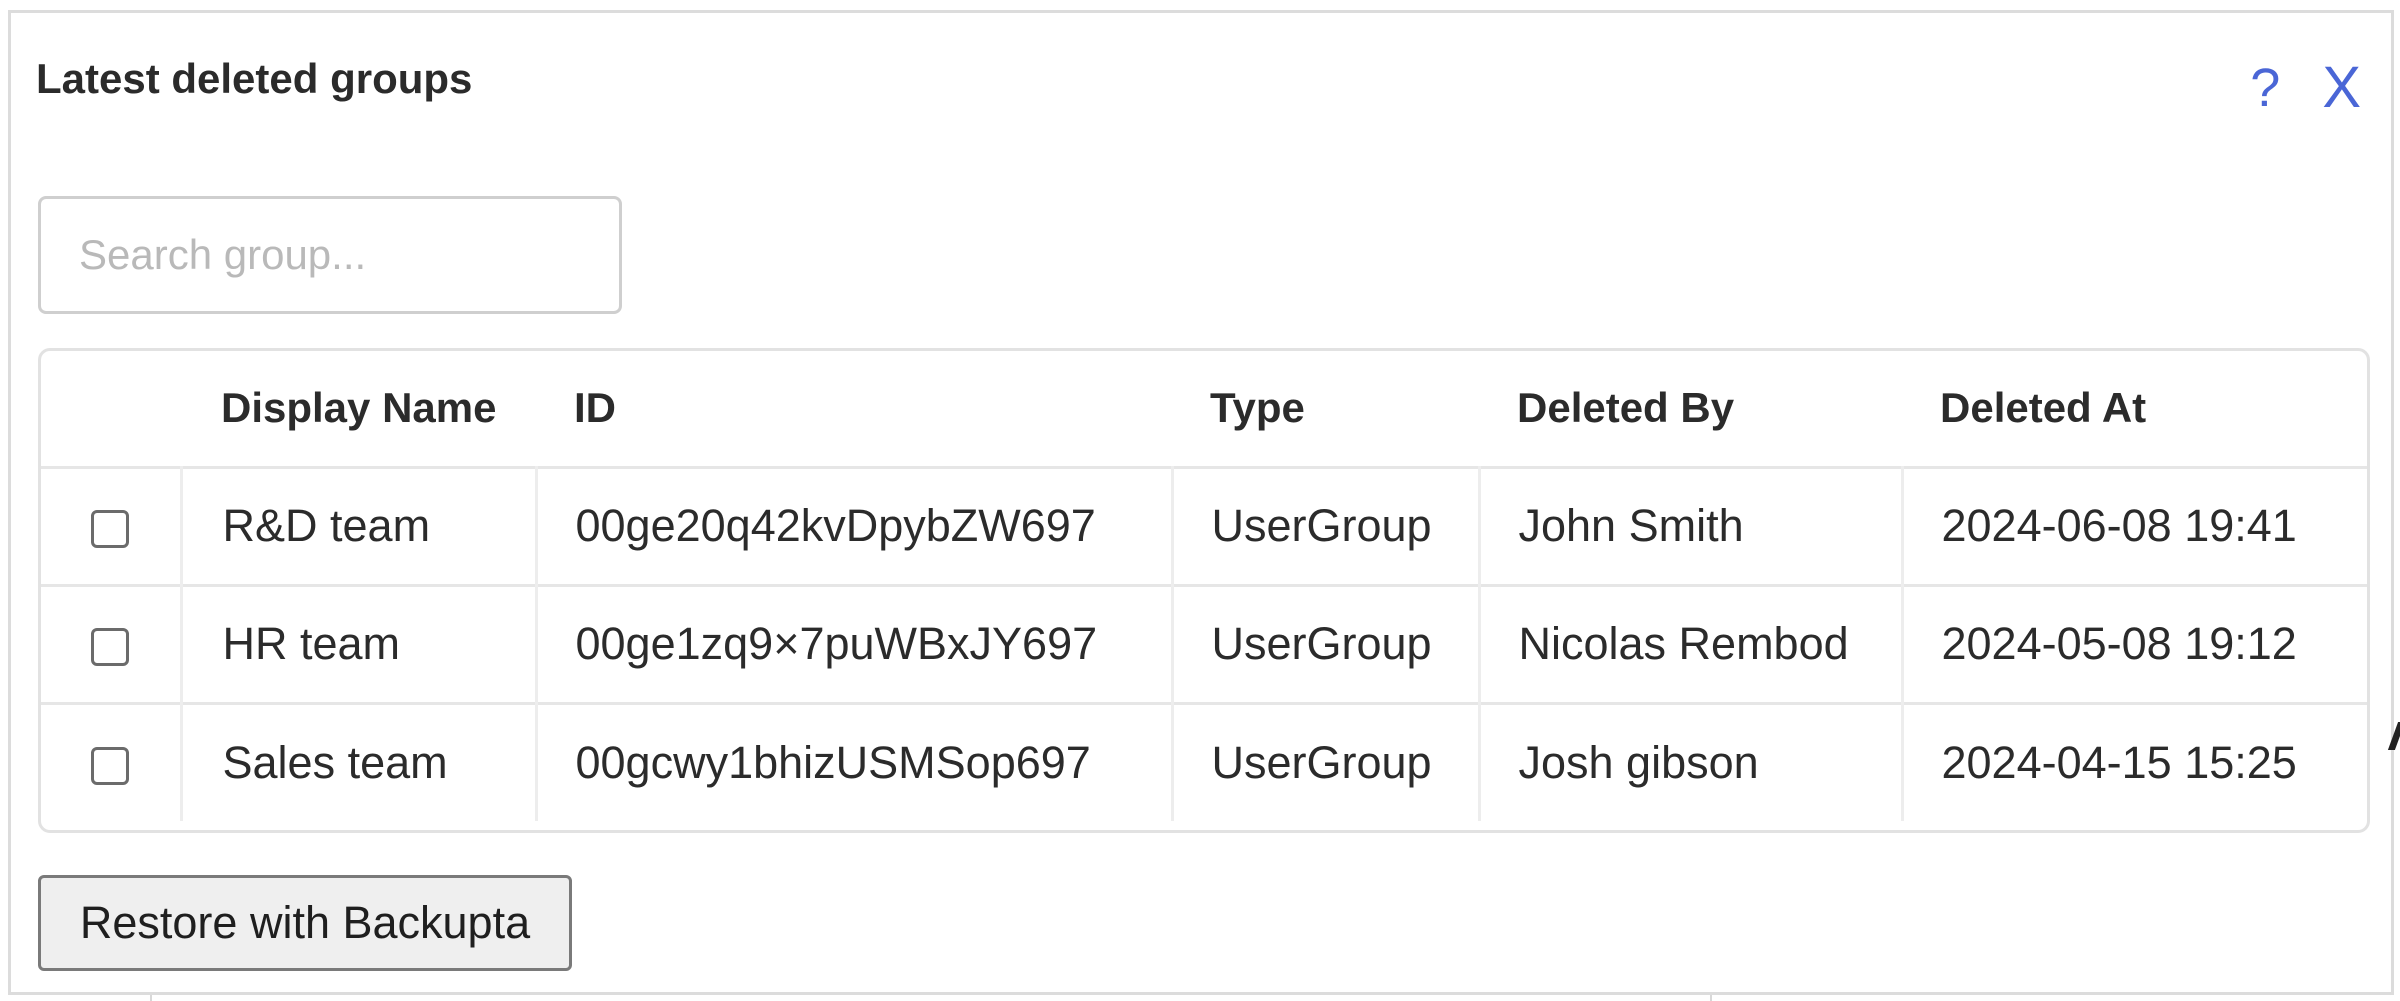 Image resolution: width=2400 pixels, height=1001 pixels. I want to click on display-name-cell: HR team, so click(357, 644).